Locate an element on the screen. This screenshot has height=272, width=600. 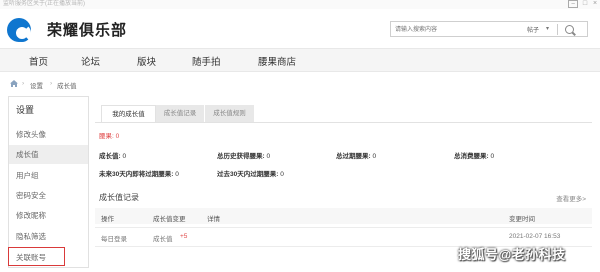
table-cell-action: 每日登录 is located at coordinates (114, 239).